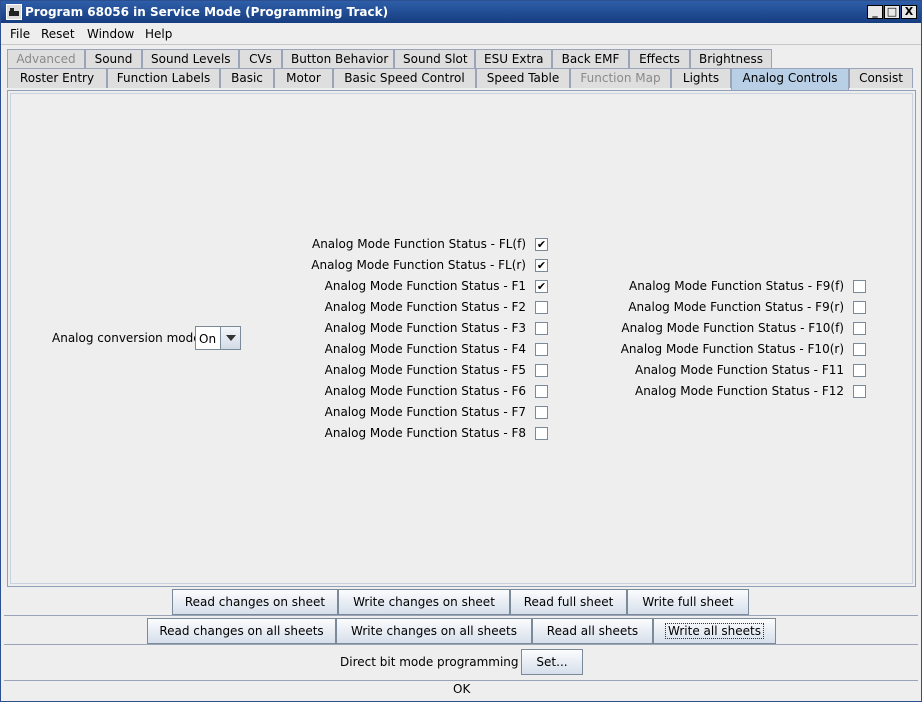 This screenshot has height=702, width=922. Describe the element at coordinates (241, 631) in the screenshot. I see `read-changes-on-all-sheets-button: Read changes on all sheets` at that location.